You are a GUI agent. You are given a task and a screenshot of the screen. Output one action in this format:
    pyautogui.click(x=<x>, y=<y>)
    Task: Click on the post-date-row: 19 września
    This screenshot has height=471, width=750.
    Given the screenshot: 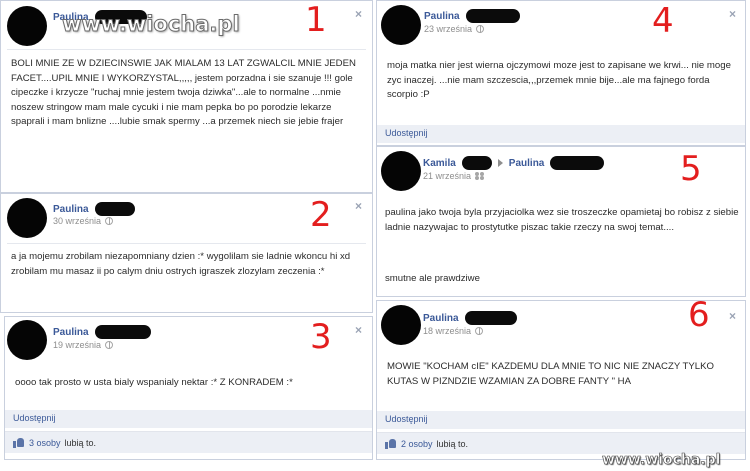 What is the action you would take?
    pyautogui.click(x=83, y=345)
    